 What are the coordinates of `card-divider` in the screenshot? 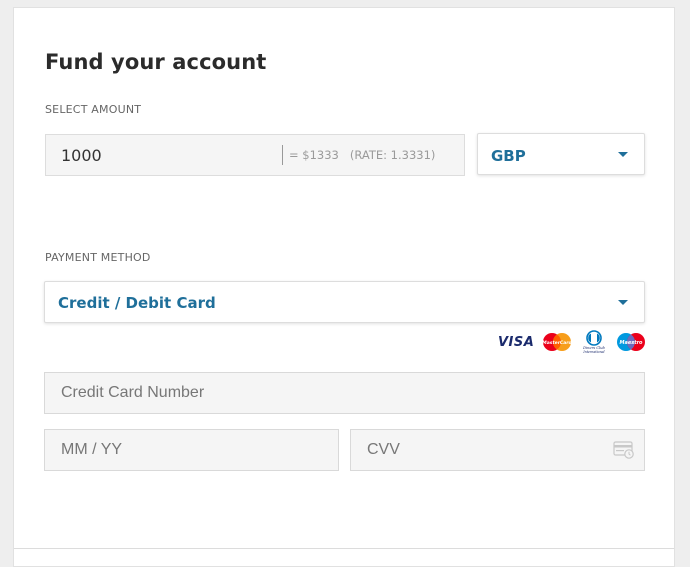 It's located at (344, 548).